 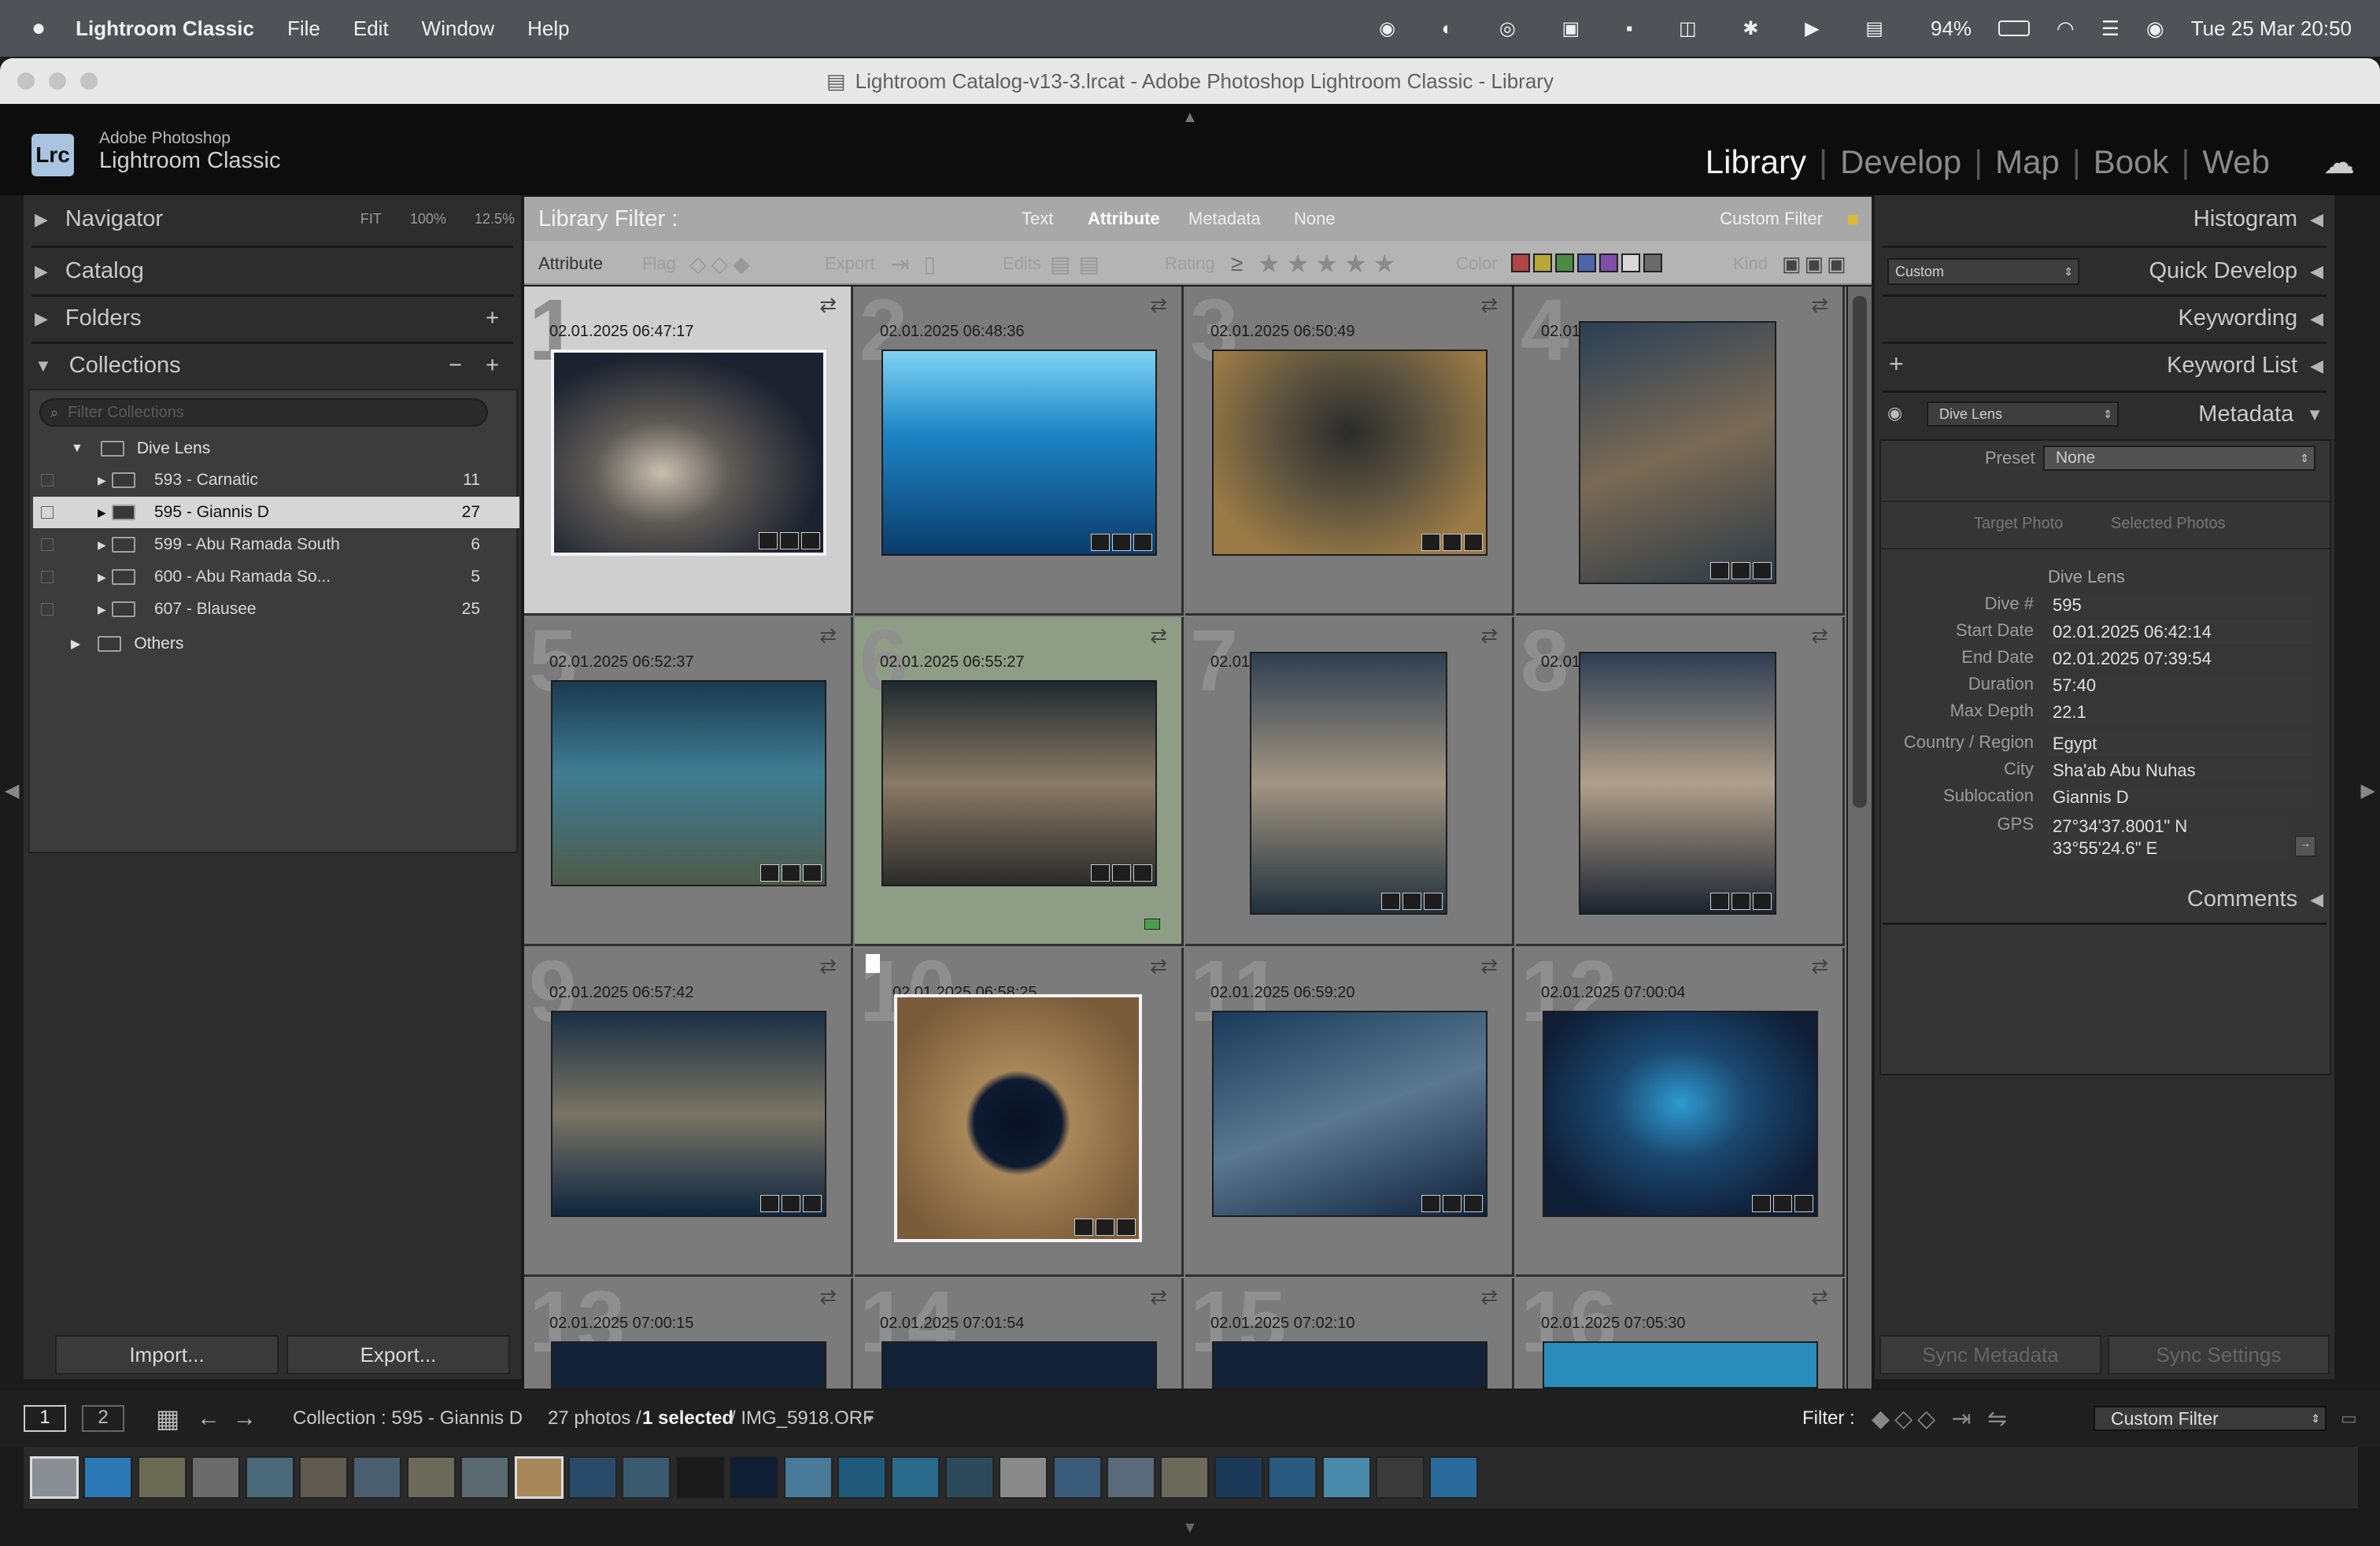 What do you see at coordinates (127, 644) in the screenshot?
I see `collection-set-others: ▶ Others` at bounding box center [127, 644].